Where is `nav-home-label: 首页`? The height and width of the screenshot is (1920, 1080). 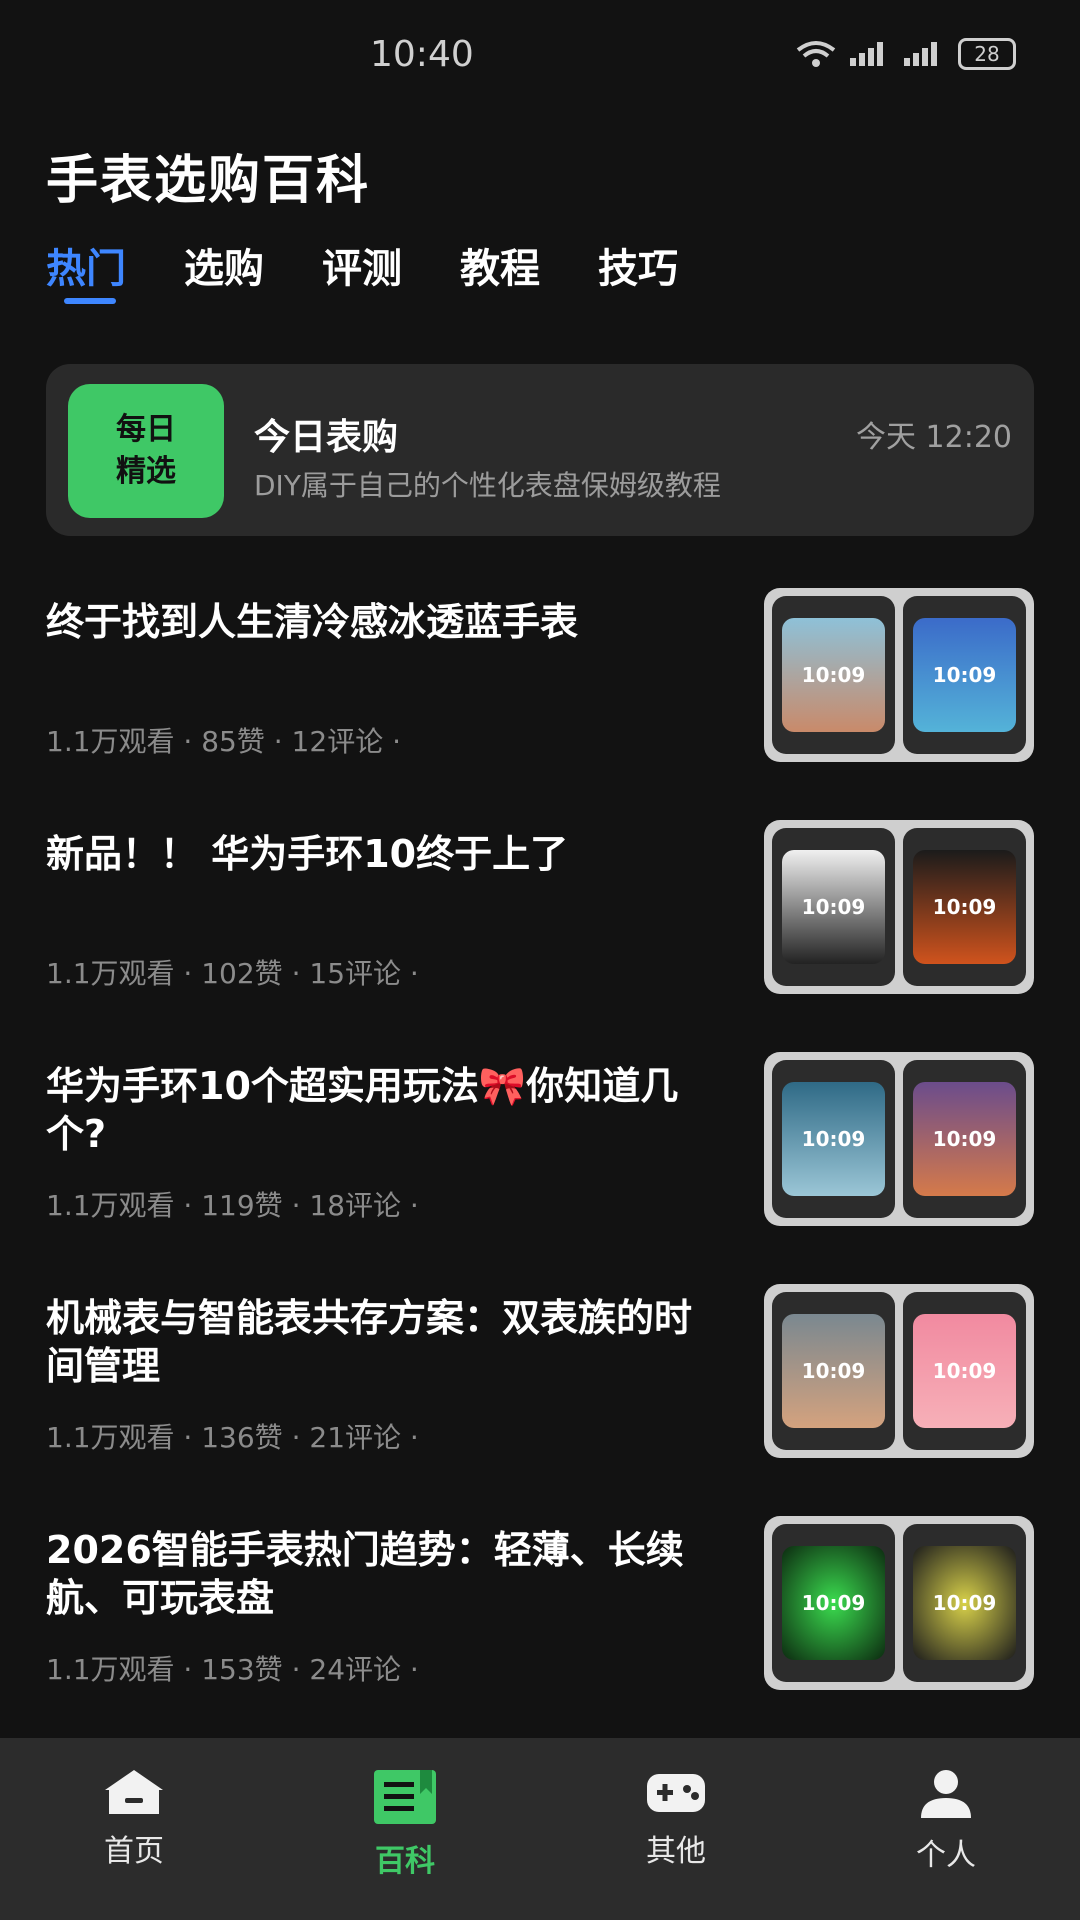 nav-home-label: 首页 is located at coordinates (134, 1851).